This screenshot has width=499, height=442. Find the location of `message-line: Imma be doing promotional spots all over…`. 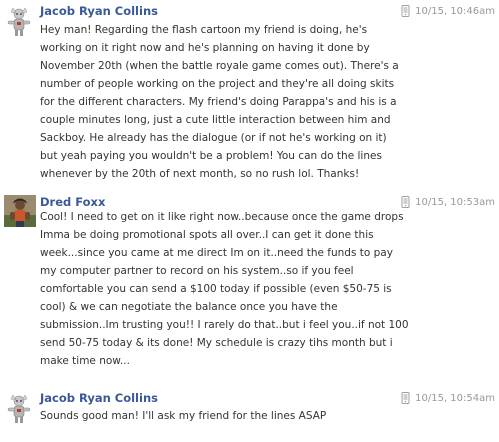

message-line: Imma be doing promotional spots all over… is located at coordinates (207, 235).